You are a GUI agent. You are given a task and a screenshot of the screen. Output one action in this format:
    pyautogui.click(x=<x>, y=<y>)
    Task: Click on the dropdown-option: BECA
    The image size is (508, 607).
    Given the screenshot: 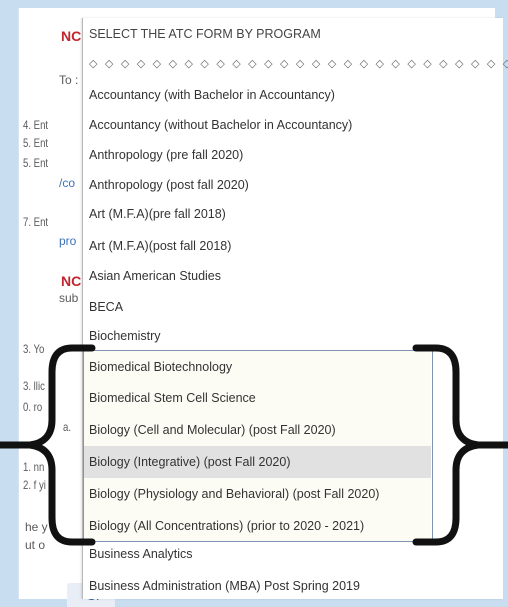 What is the action you would take?
    pyautogui.click(x=293, y=307)
    